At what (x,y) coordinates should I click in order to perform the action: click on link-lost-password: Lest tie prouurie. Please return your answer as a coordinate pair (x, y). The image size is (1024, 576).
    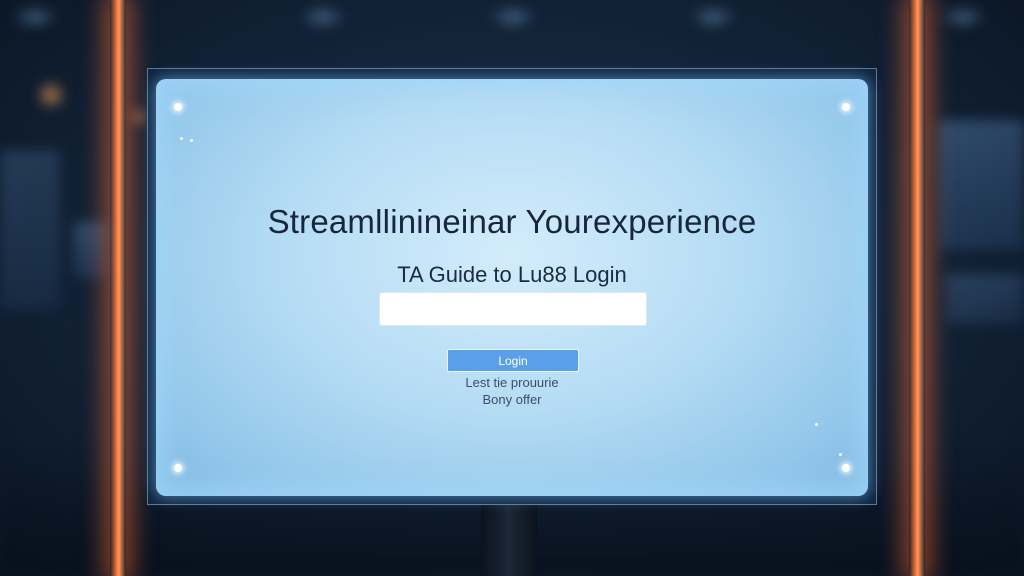
    Looking at the image, I should click on (512, 382).